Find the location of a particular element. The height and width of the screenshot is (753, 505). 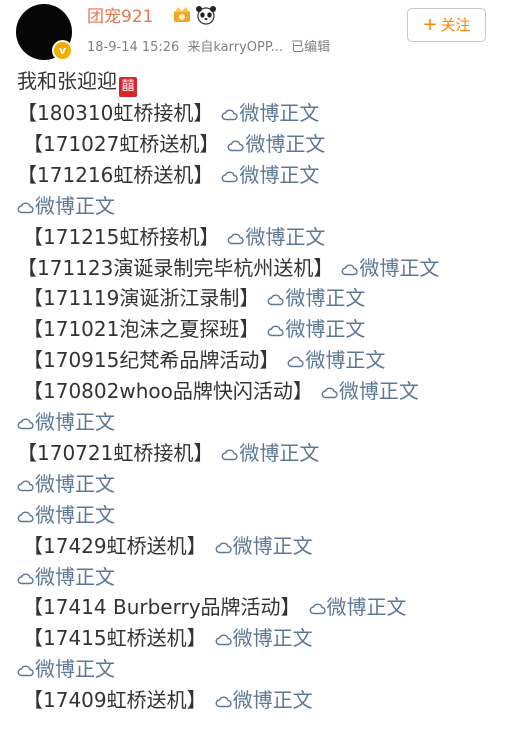

post-line: 【171021泡沫之夏探班】 微博正文 is located at coordinates (194, 329).